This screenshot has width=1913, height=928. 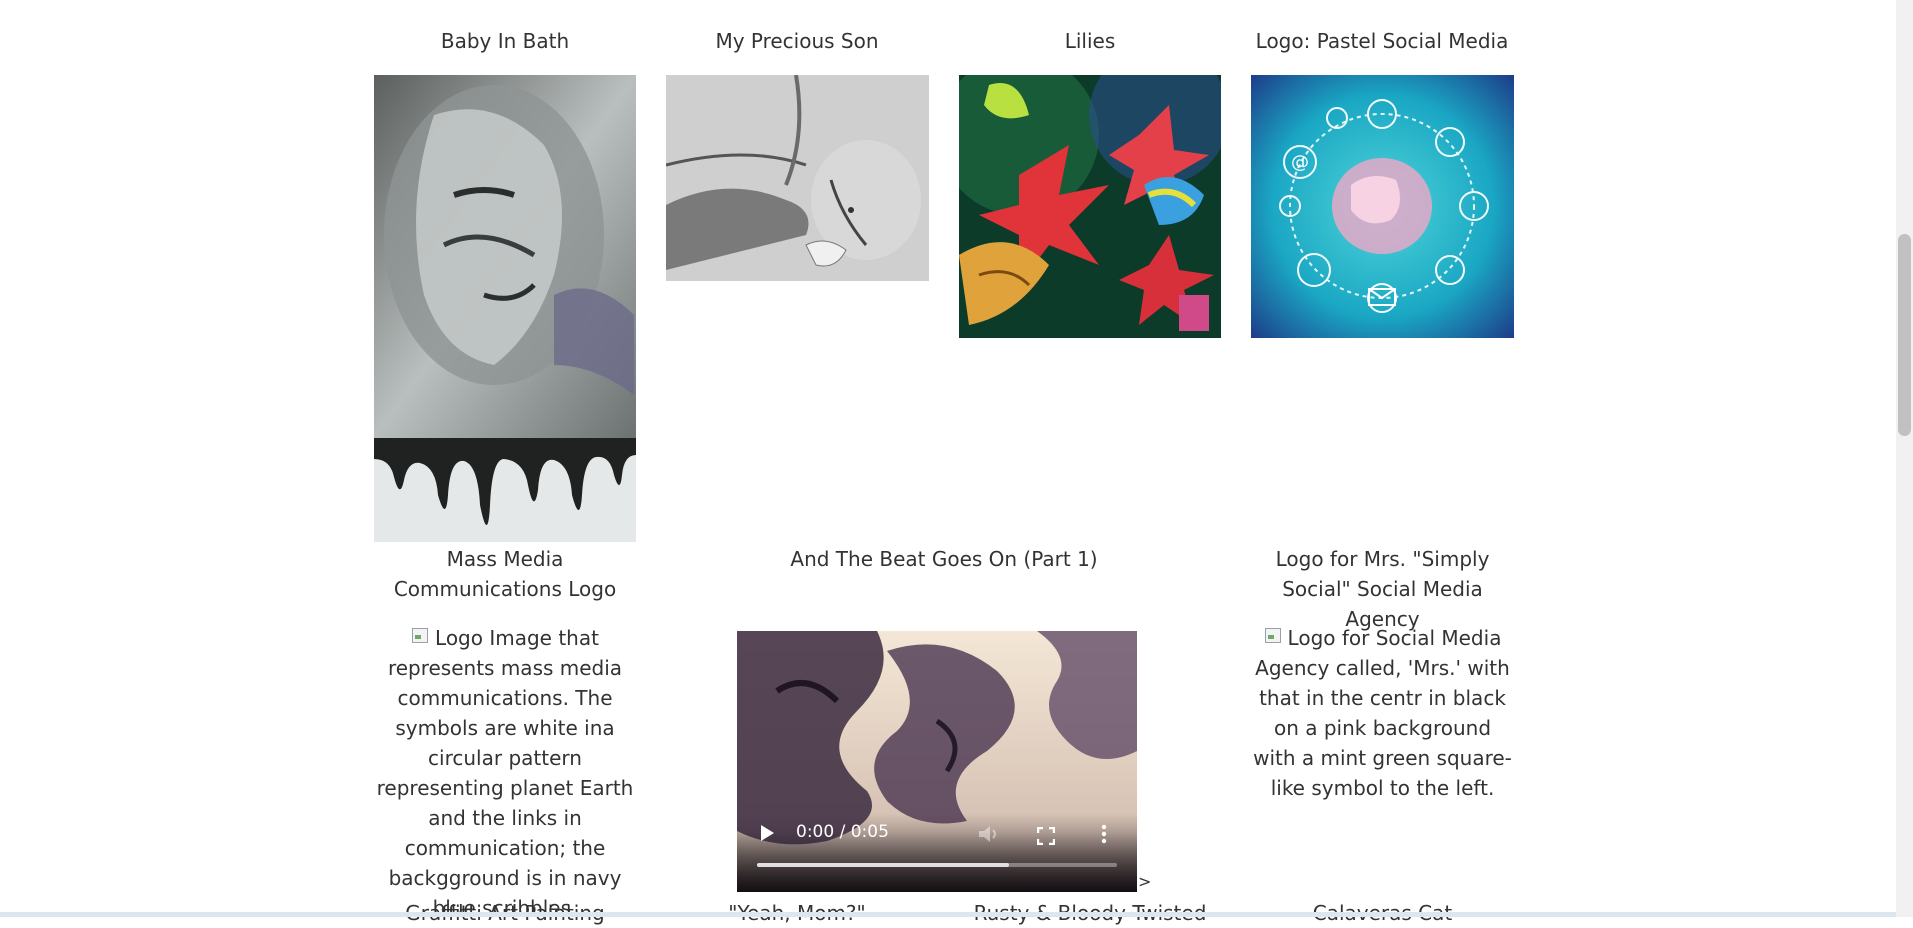 I want to click on mute-icon, so click(x=989, y=832).